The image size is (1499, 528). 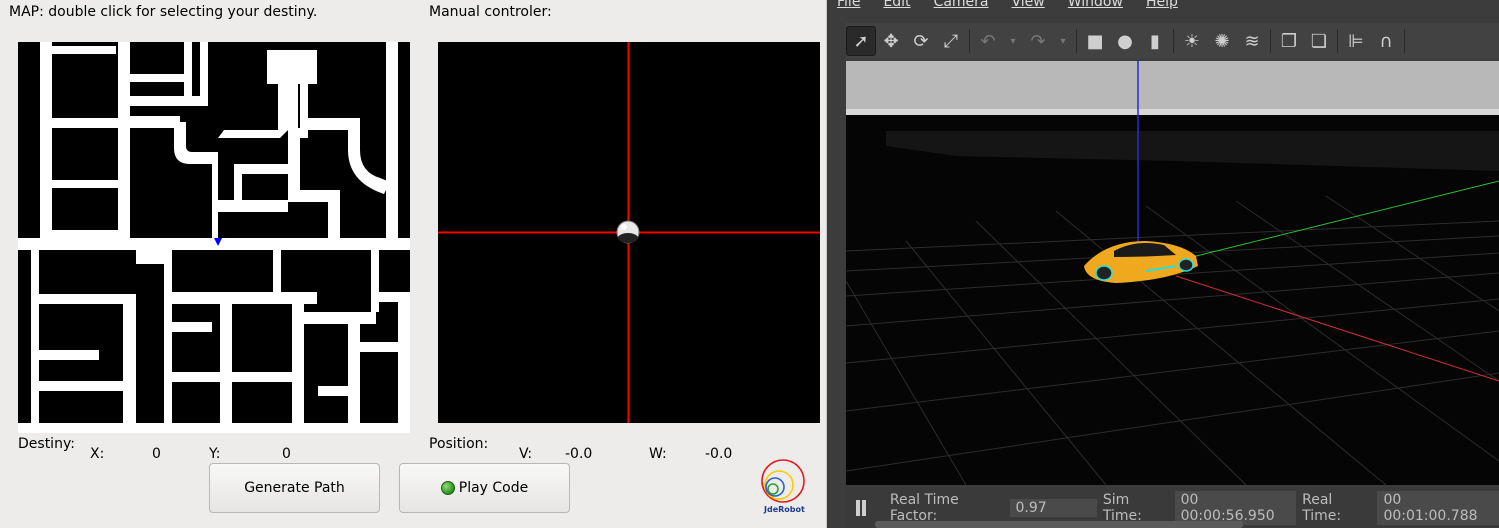 What do you see at coordinates (97, 454) in the screenshot?
I see `destiny-x-label: X:` at bounding box center [97, 454].